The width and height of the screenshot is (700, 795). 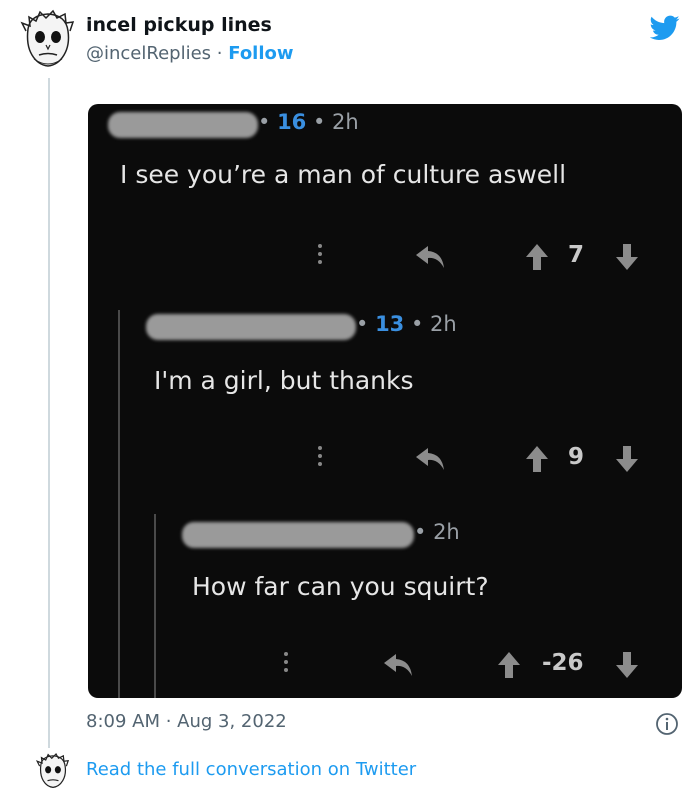 I want to click on info-icon, so click(x=667, y=724).